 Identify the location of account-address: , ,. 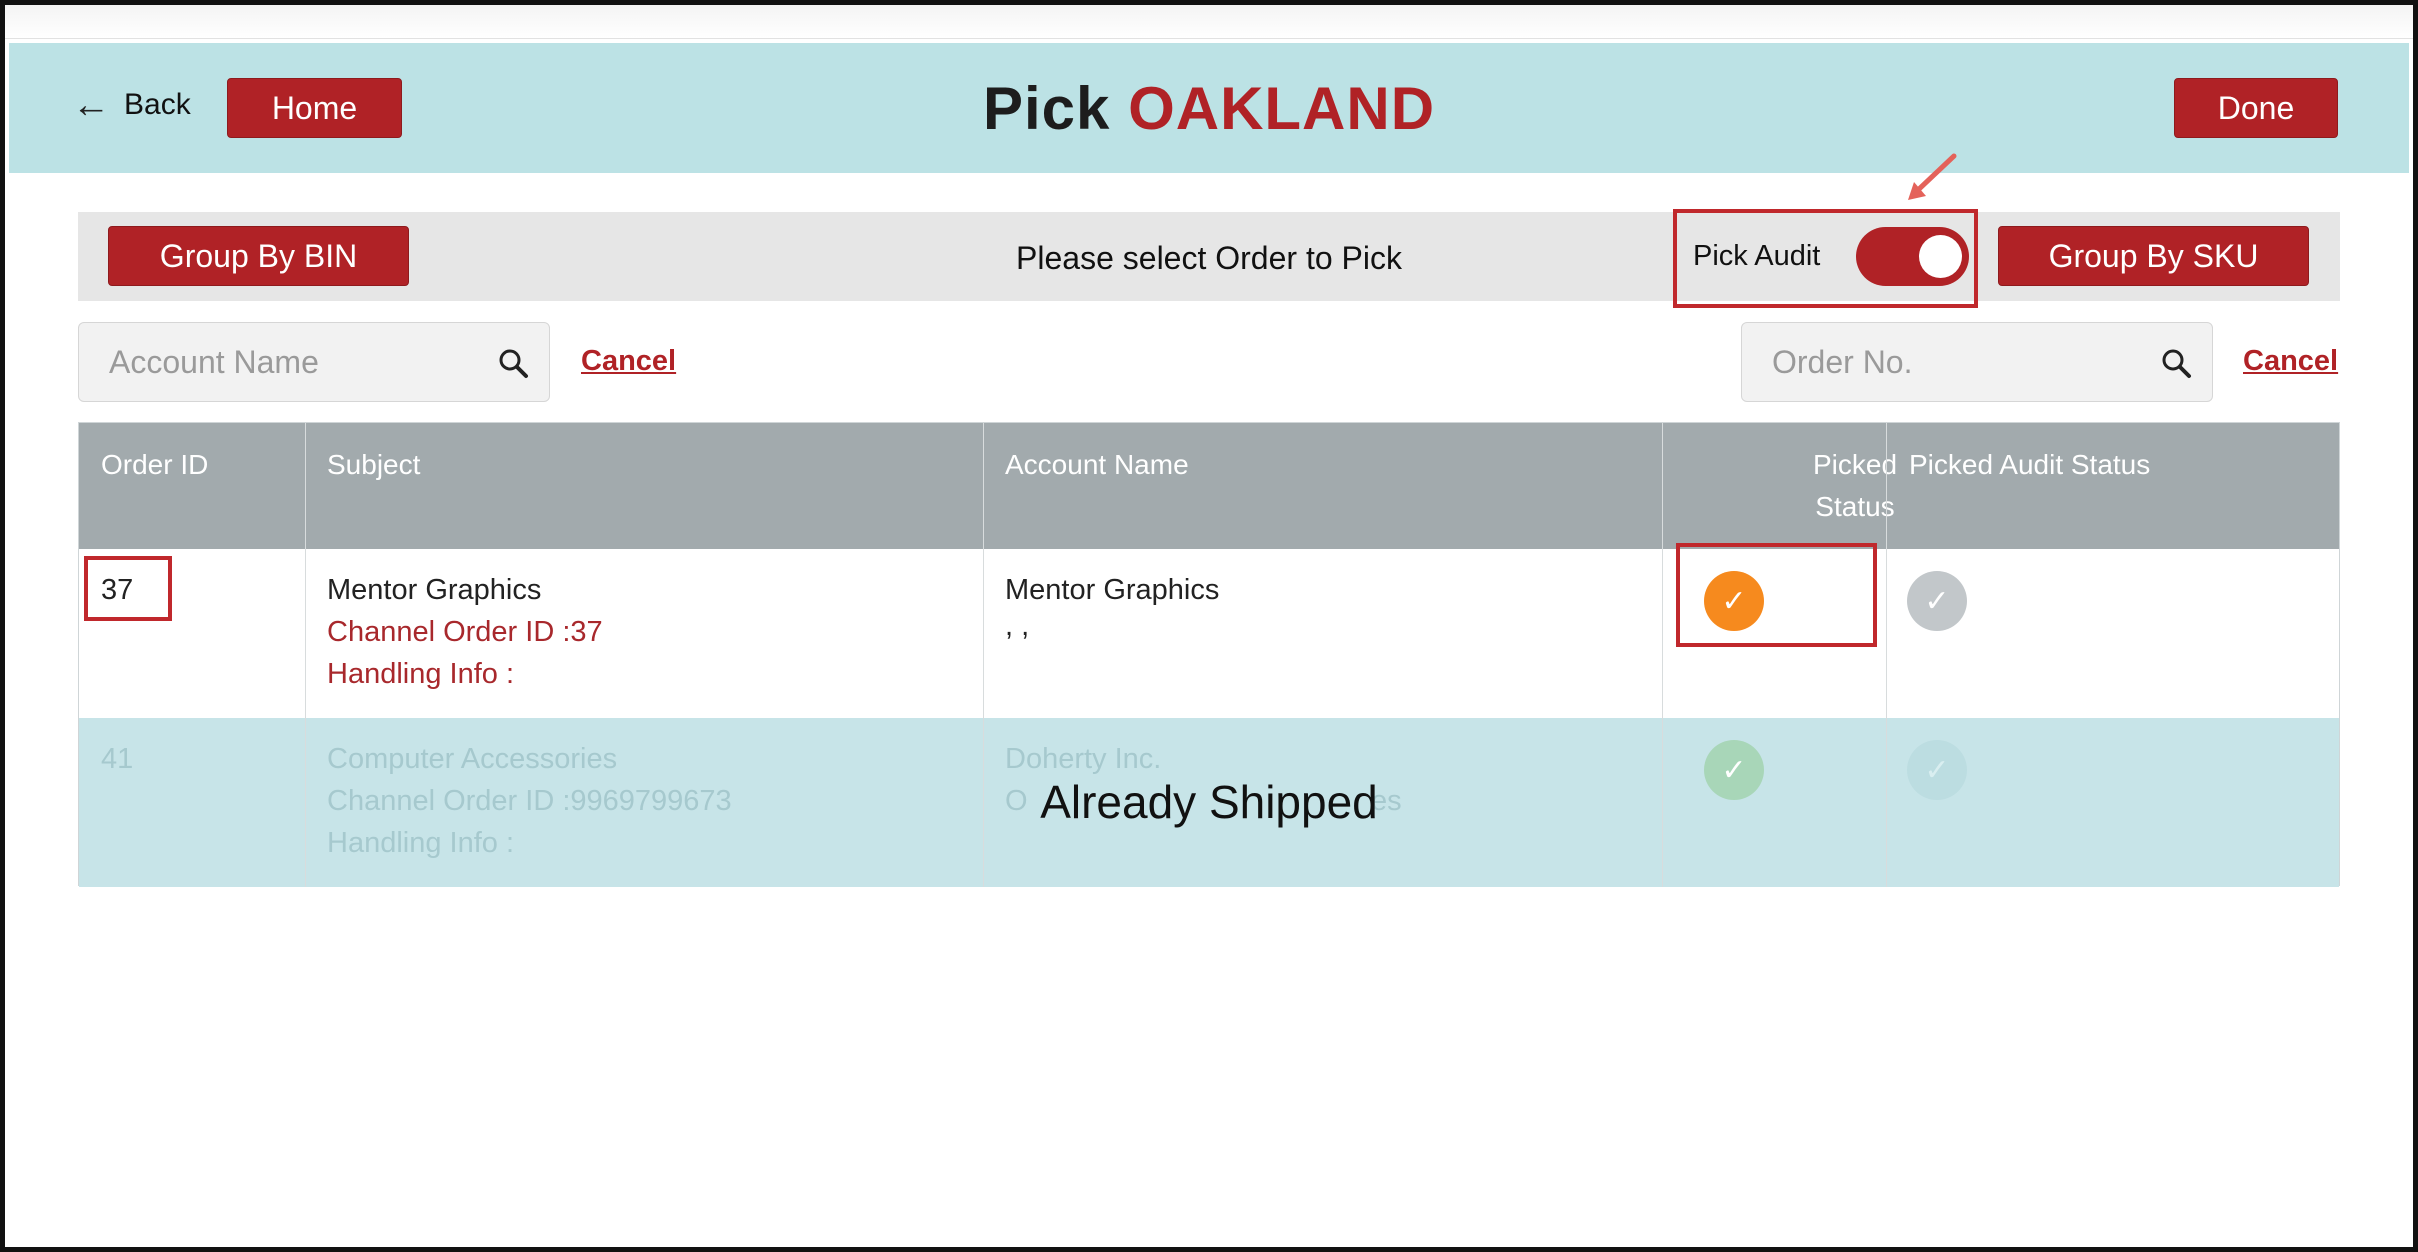
(1017, 626).